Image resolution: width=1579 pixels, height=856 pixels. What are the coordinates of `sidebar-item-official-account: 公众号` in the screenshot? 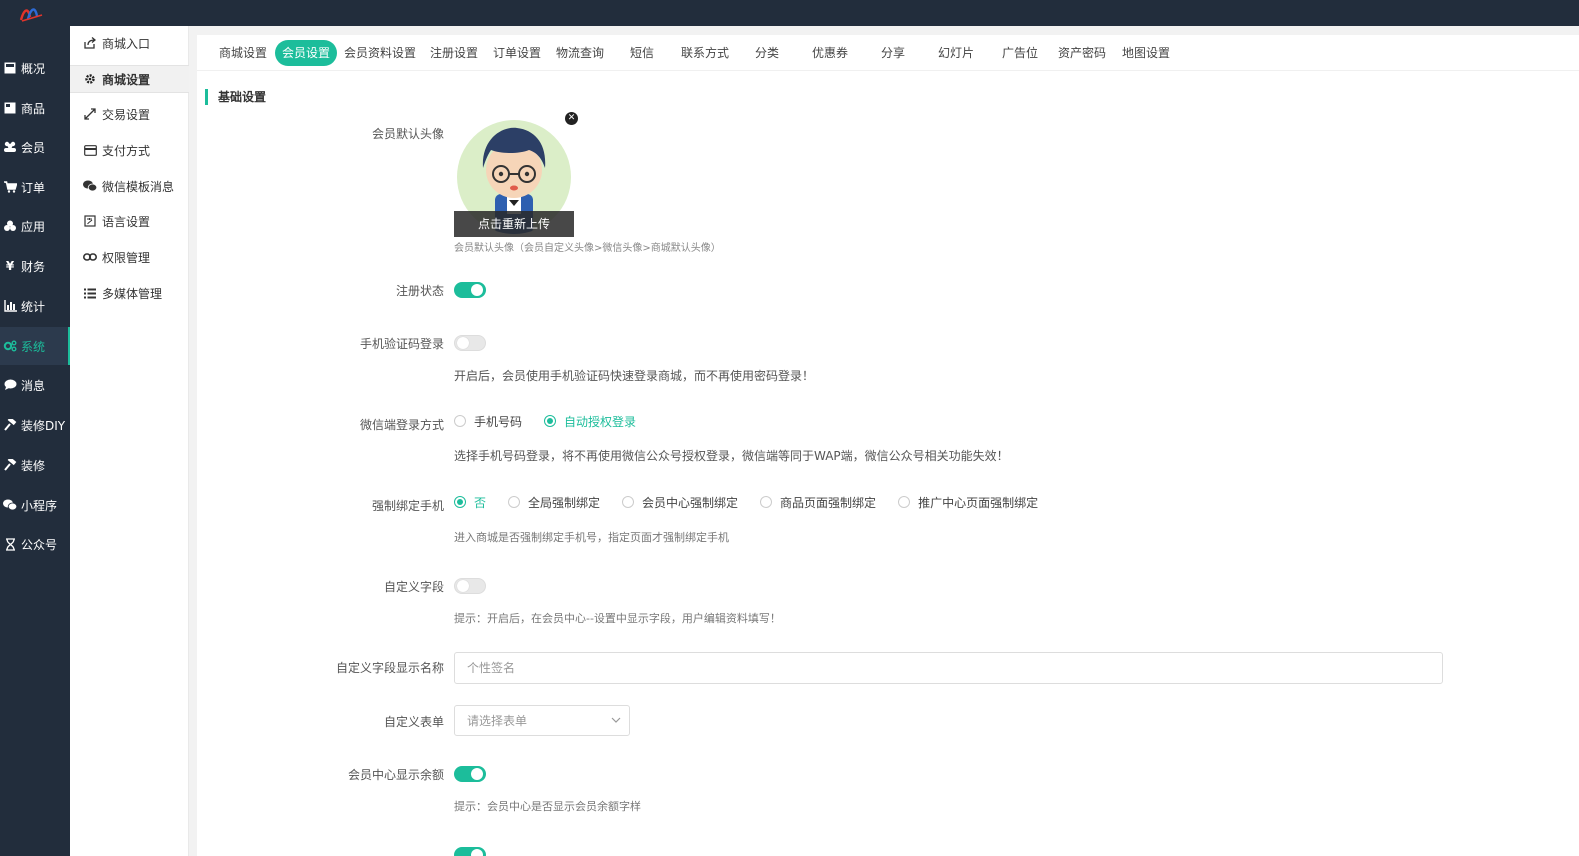 It's located at (35, 544).